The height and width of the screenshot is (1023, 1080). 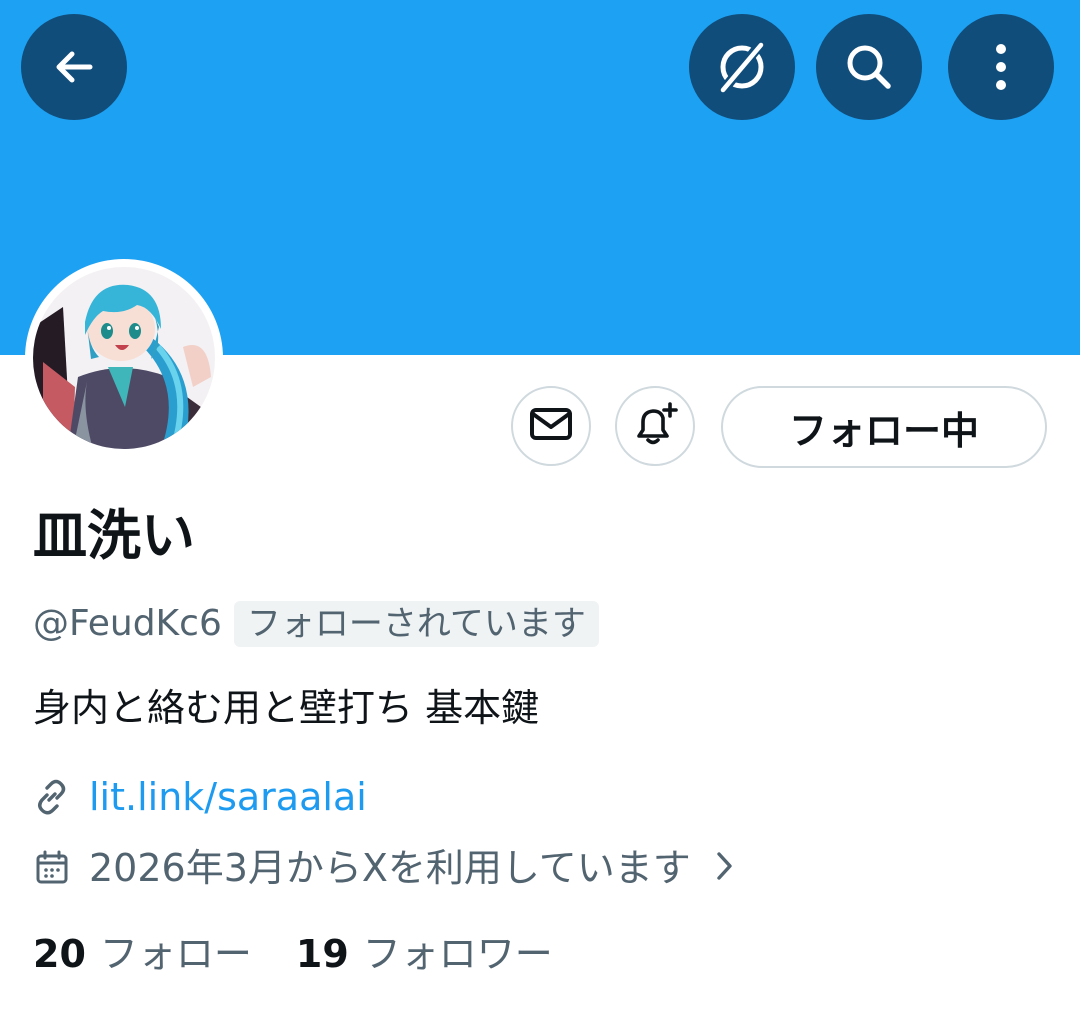 I want to click on search-button, so click(x=869, y=67).